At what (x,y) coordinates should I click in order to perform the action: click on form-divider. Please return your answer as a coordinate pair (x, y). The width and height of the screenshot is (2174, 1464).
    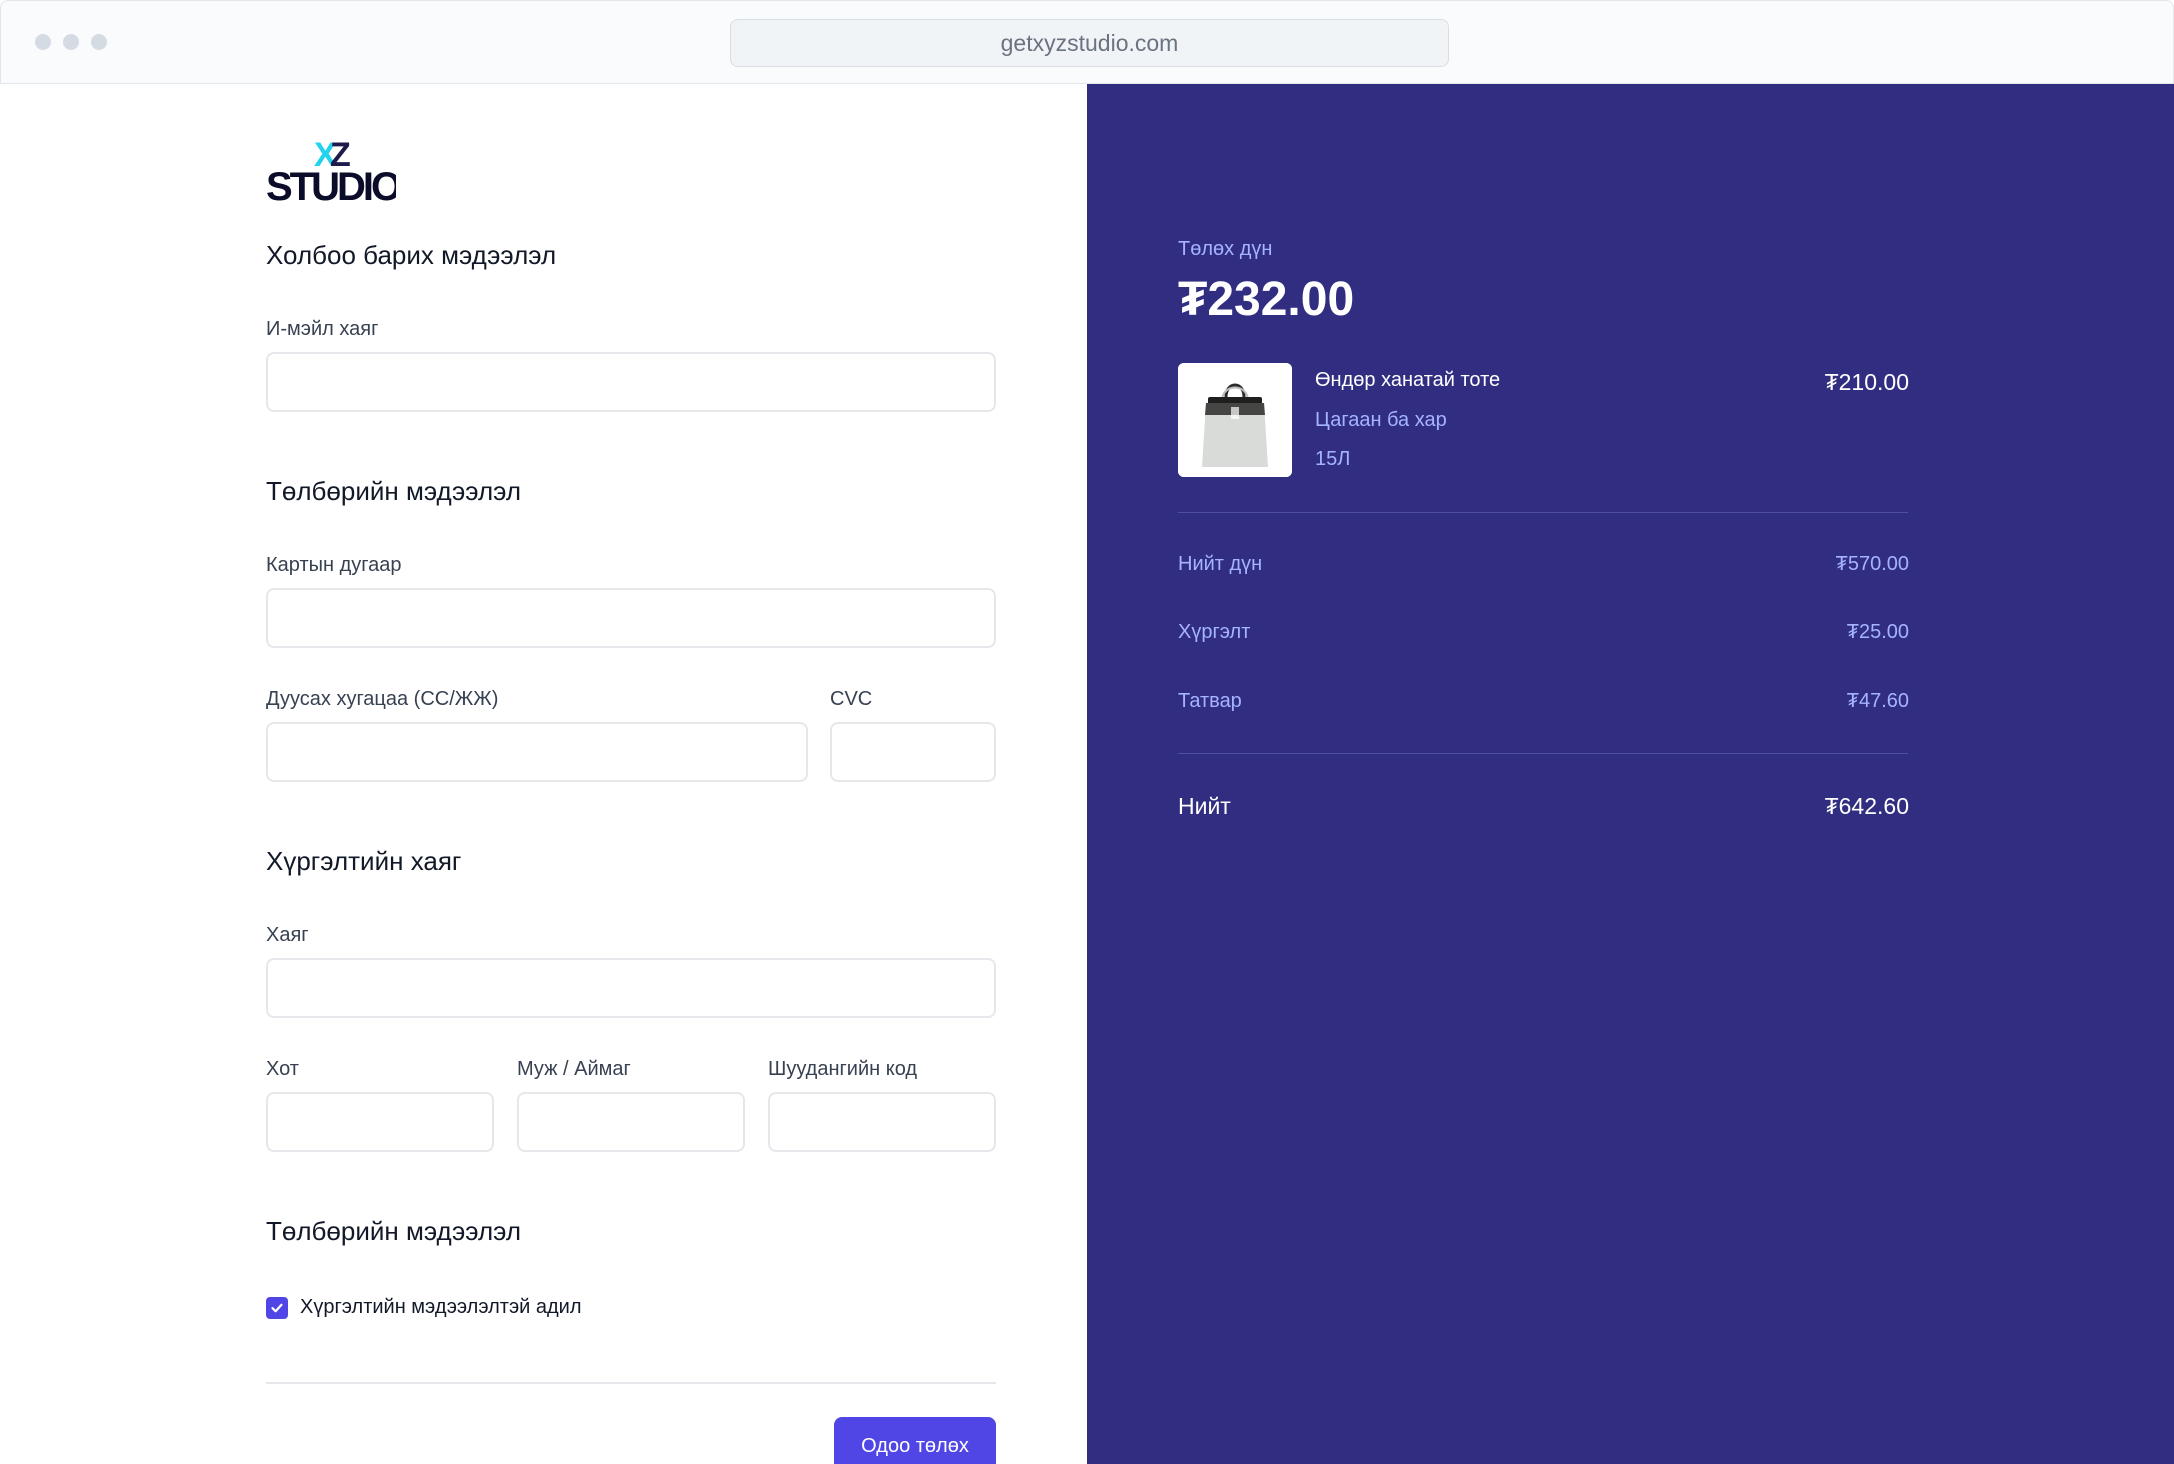
    Looking at the image, I should click on (631, 1383).